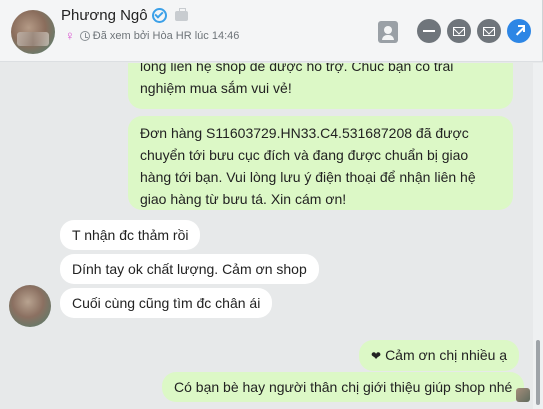 The image size is (543, 409). Describe the element at coordinates (388, 32) in the screenshot. I see `contact-card-icon` at that location.